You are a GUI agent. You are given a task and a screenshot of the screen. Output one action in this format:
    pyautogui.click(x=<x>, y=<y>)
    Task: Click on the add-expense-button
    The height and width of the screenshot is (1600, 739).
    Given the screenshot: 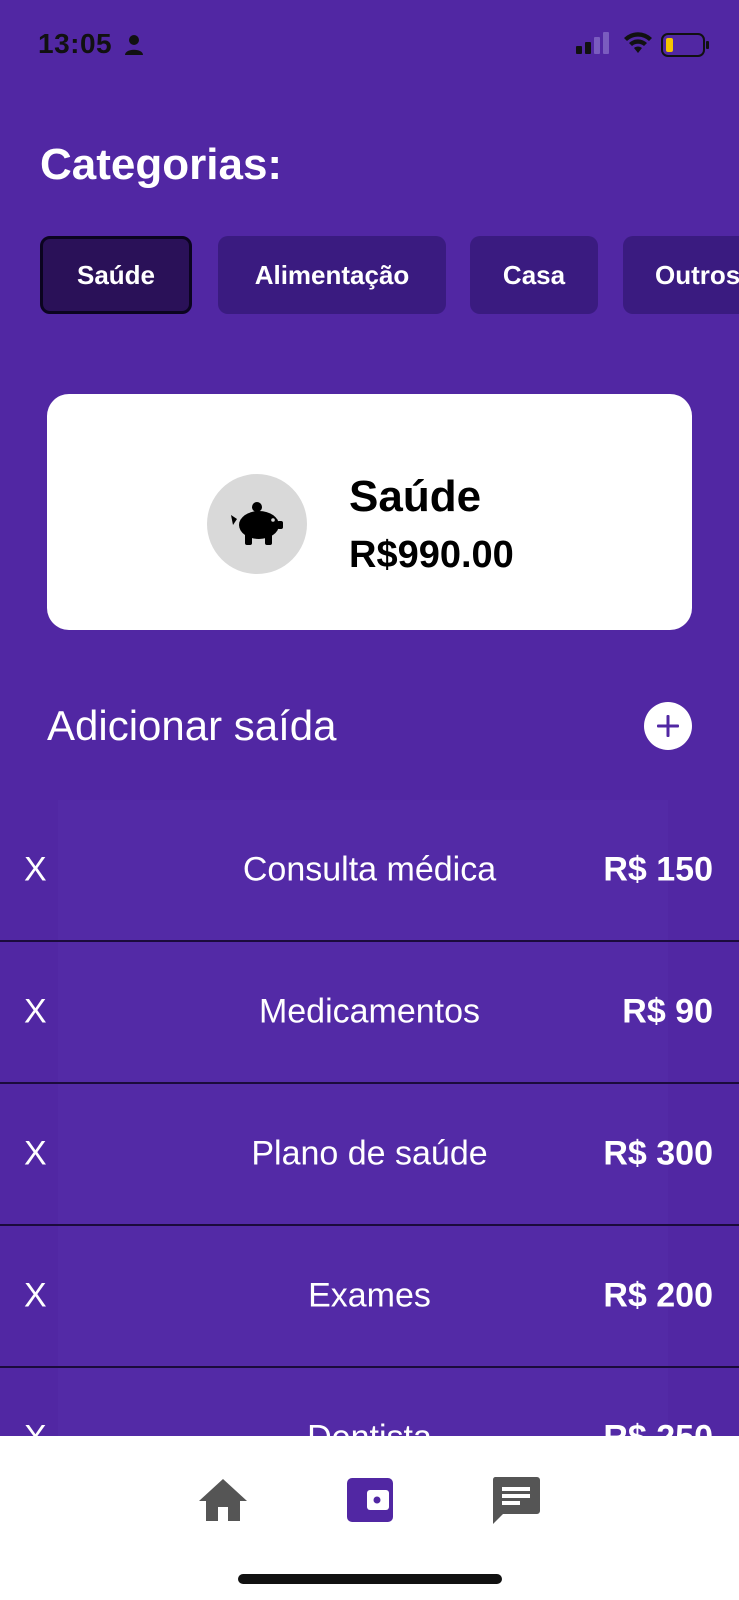 What is the action you would take?
    pyautogui.click(x=668, y=726)
    